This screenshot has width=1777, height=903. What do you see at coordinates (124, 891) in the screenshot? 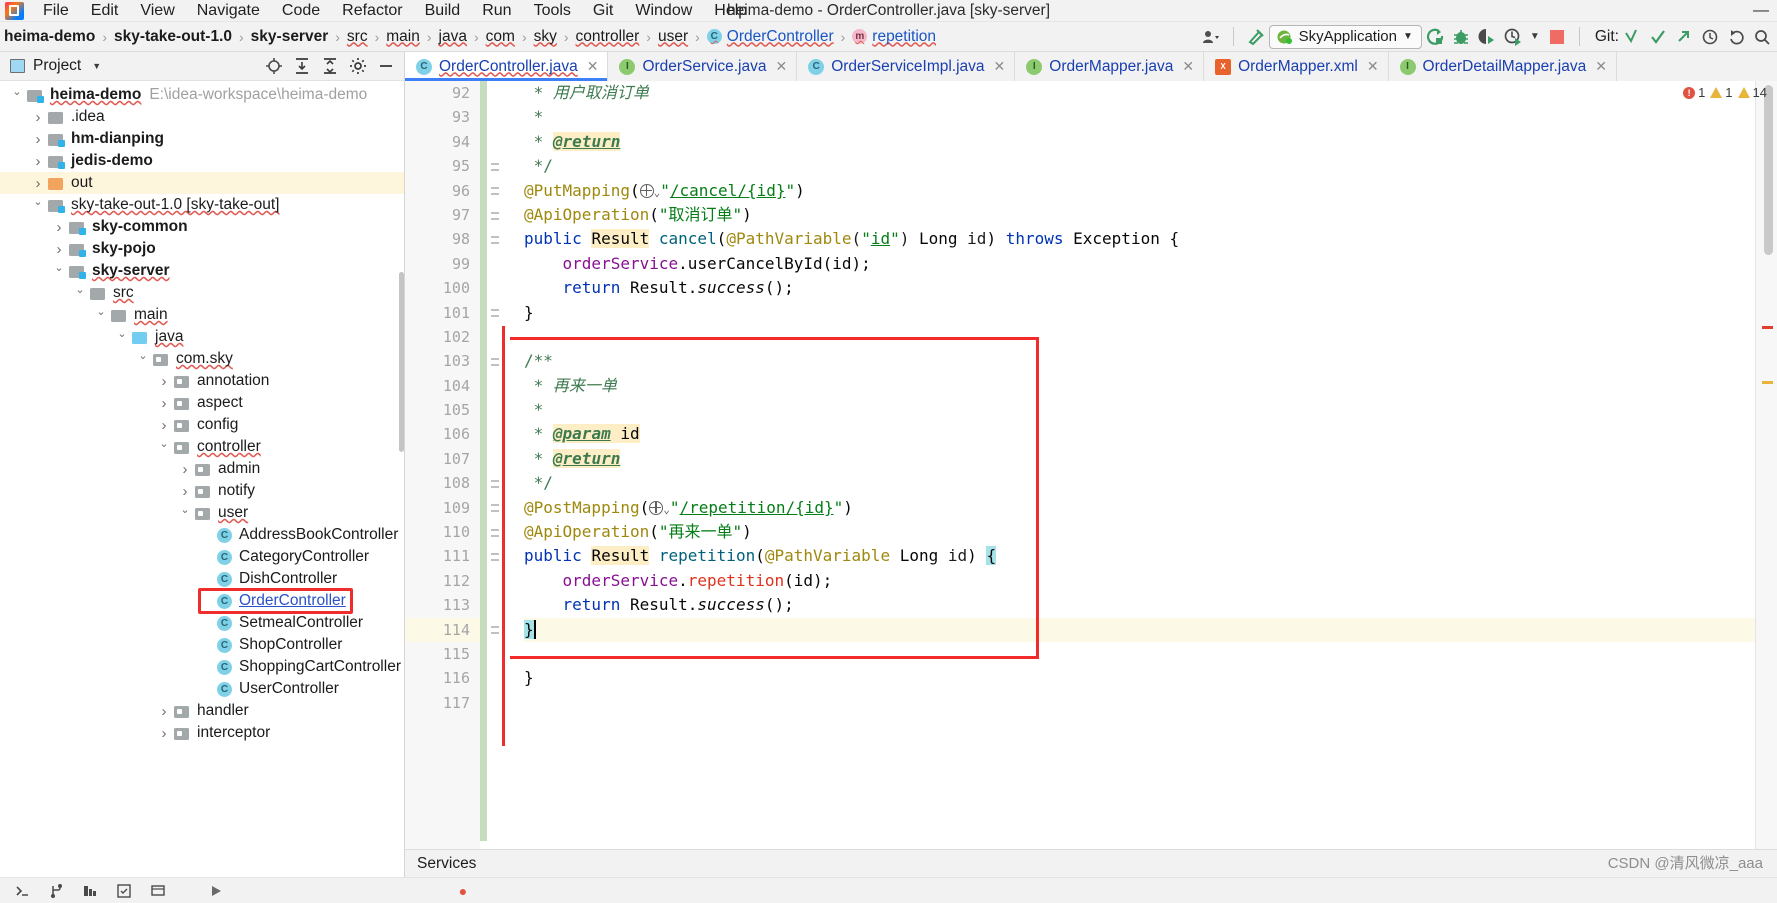
I see `todo-icon` at bounding box center [124, 891].